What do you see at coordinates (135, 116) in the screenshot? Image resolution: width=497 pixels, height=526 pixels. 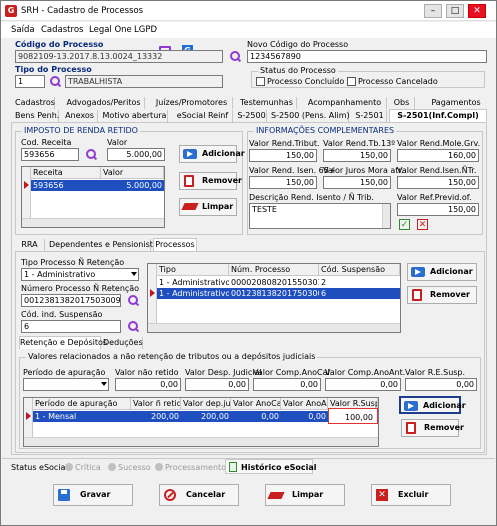 I see `tab-motivo-abertura: Motivo abertura` at bounding box center [135, 116].